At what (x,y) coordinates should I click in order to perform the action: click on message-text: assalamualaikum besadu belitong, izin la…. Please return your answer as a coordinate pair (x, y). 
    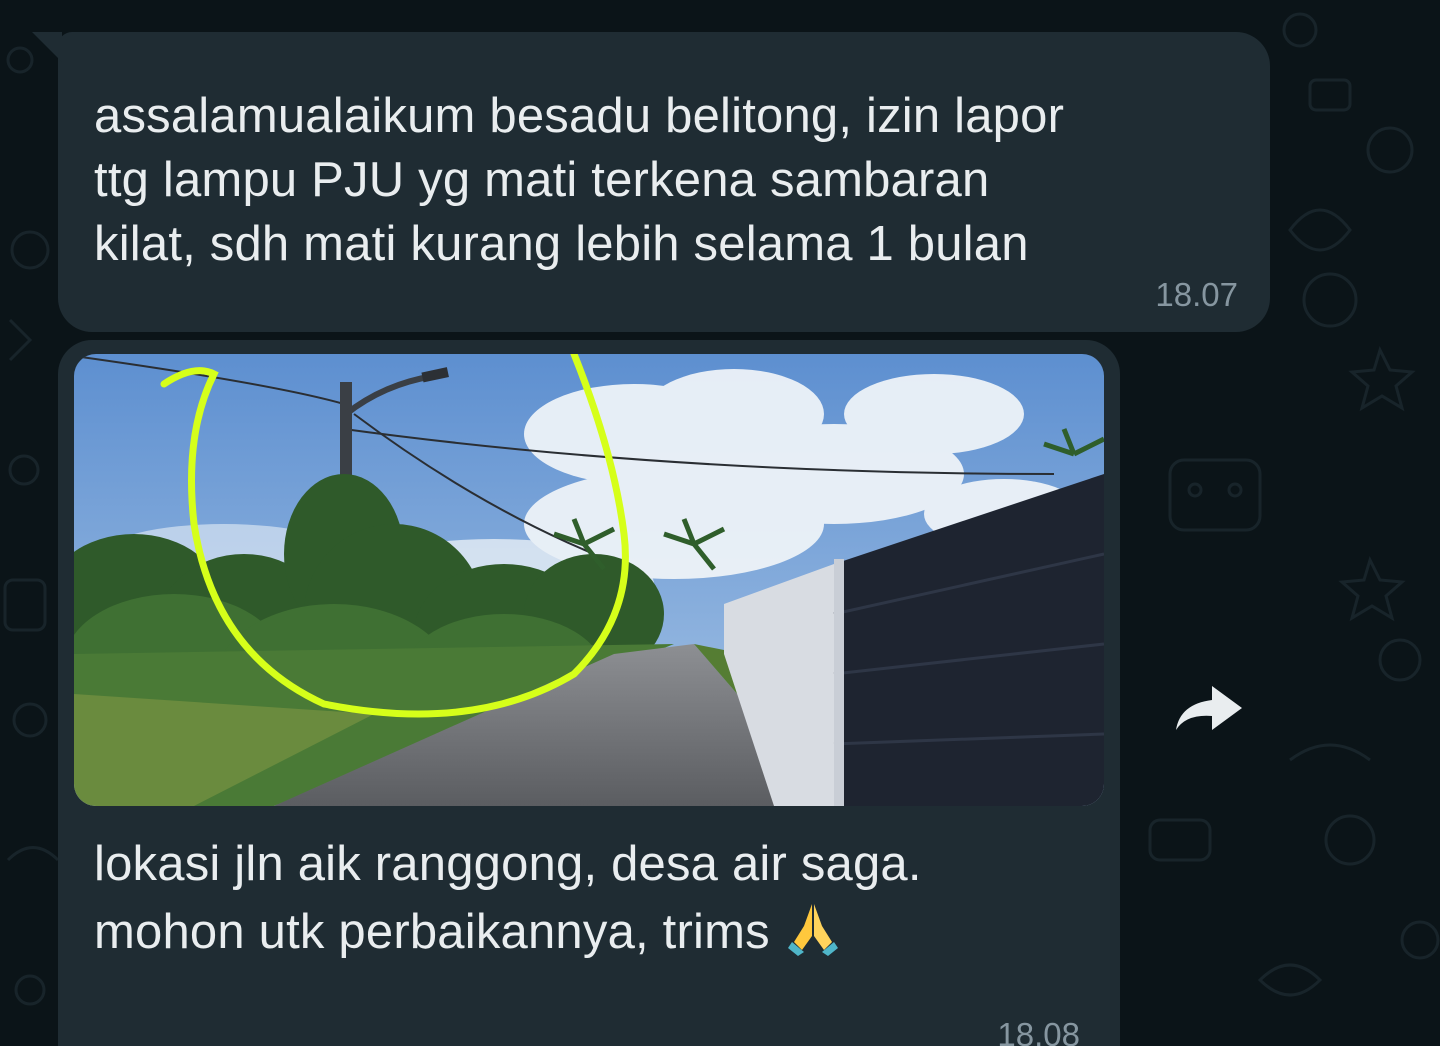
    Looking at the image, I should click on (579, 180).